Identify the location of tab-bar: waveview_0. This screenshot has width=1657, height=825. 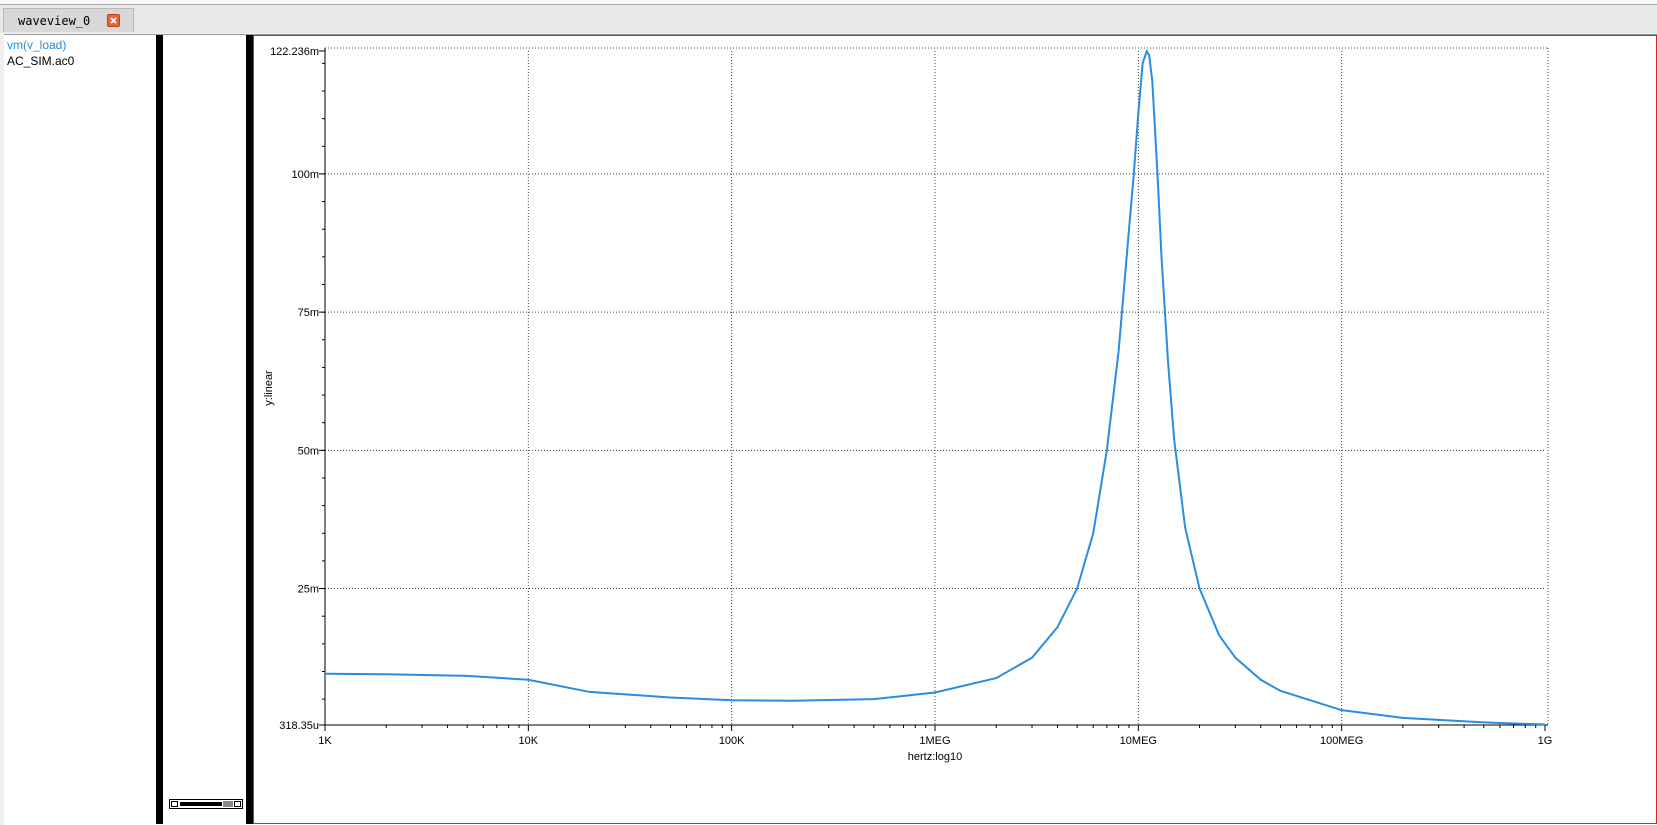
(828, 19).